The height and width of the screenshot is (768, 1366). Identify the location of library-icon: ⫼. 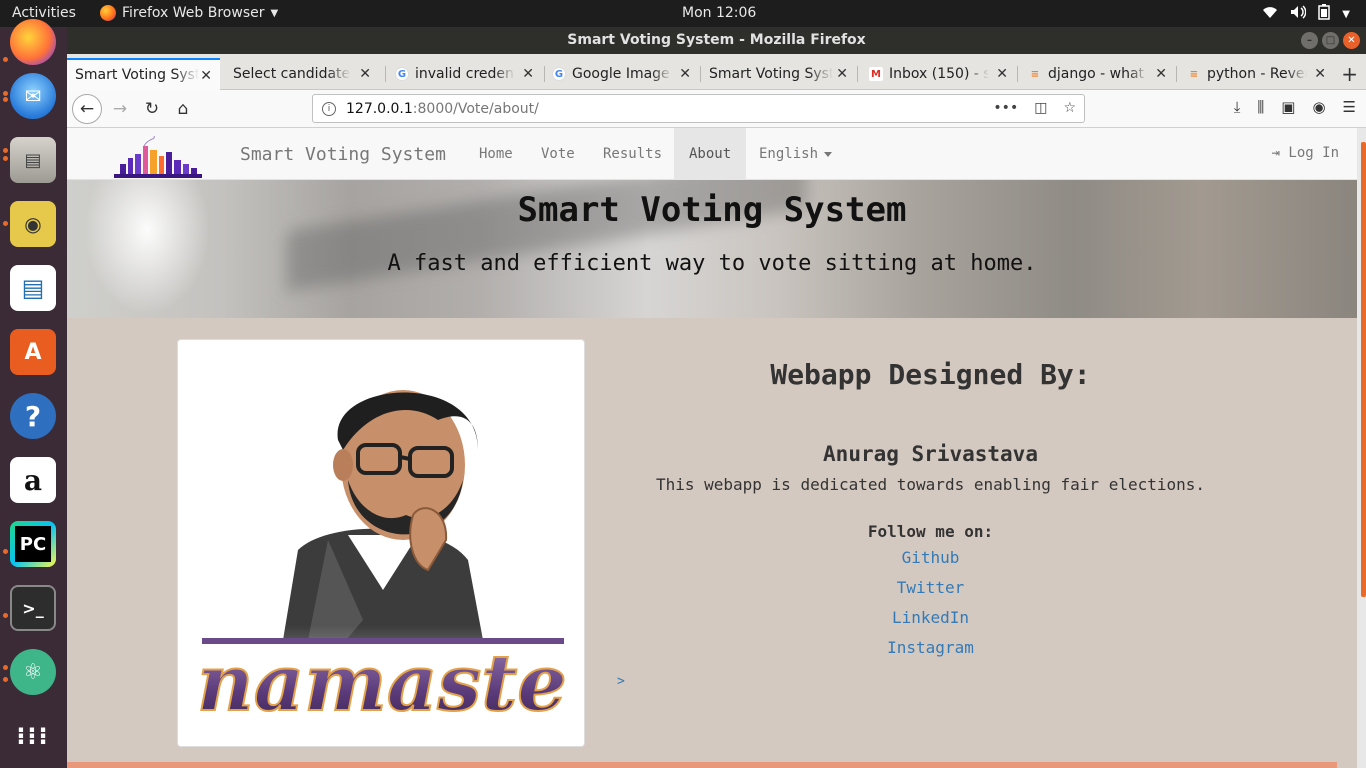
(1260, 107).